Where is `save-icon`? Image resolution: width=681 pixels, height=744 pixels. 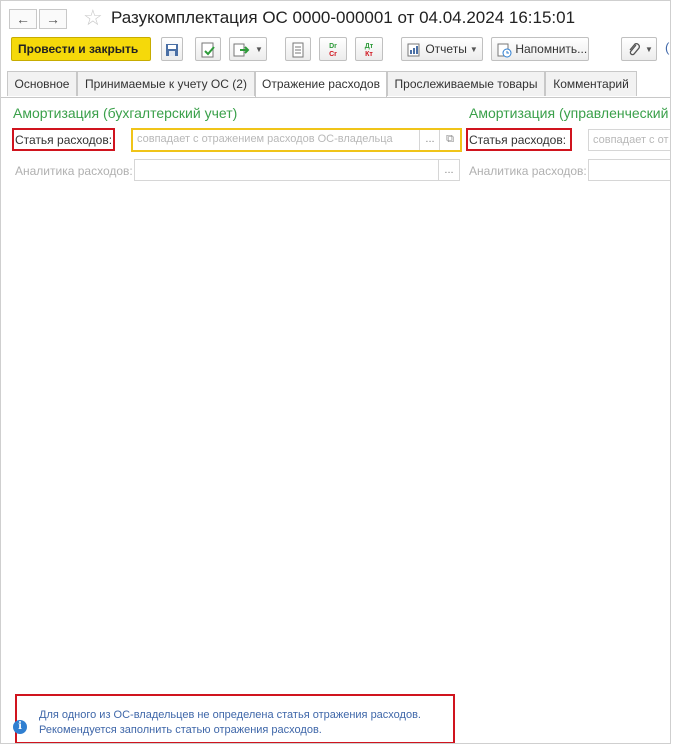
save-icon is located at coordinates (172, 49).